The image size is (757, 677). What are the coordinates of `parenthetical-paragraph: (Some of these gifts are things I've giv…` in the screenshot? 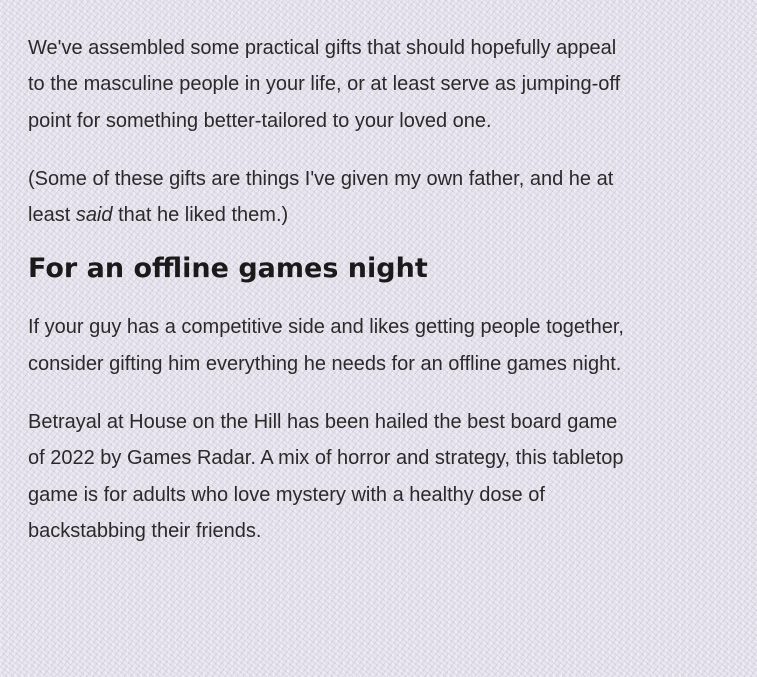 It's located at (328, 197).